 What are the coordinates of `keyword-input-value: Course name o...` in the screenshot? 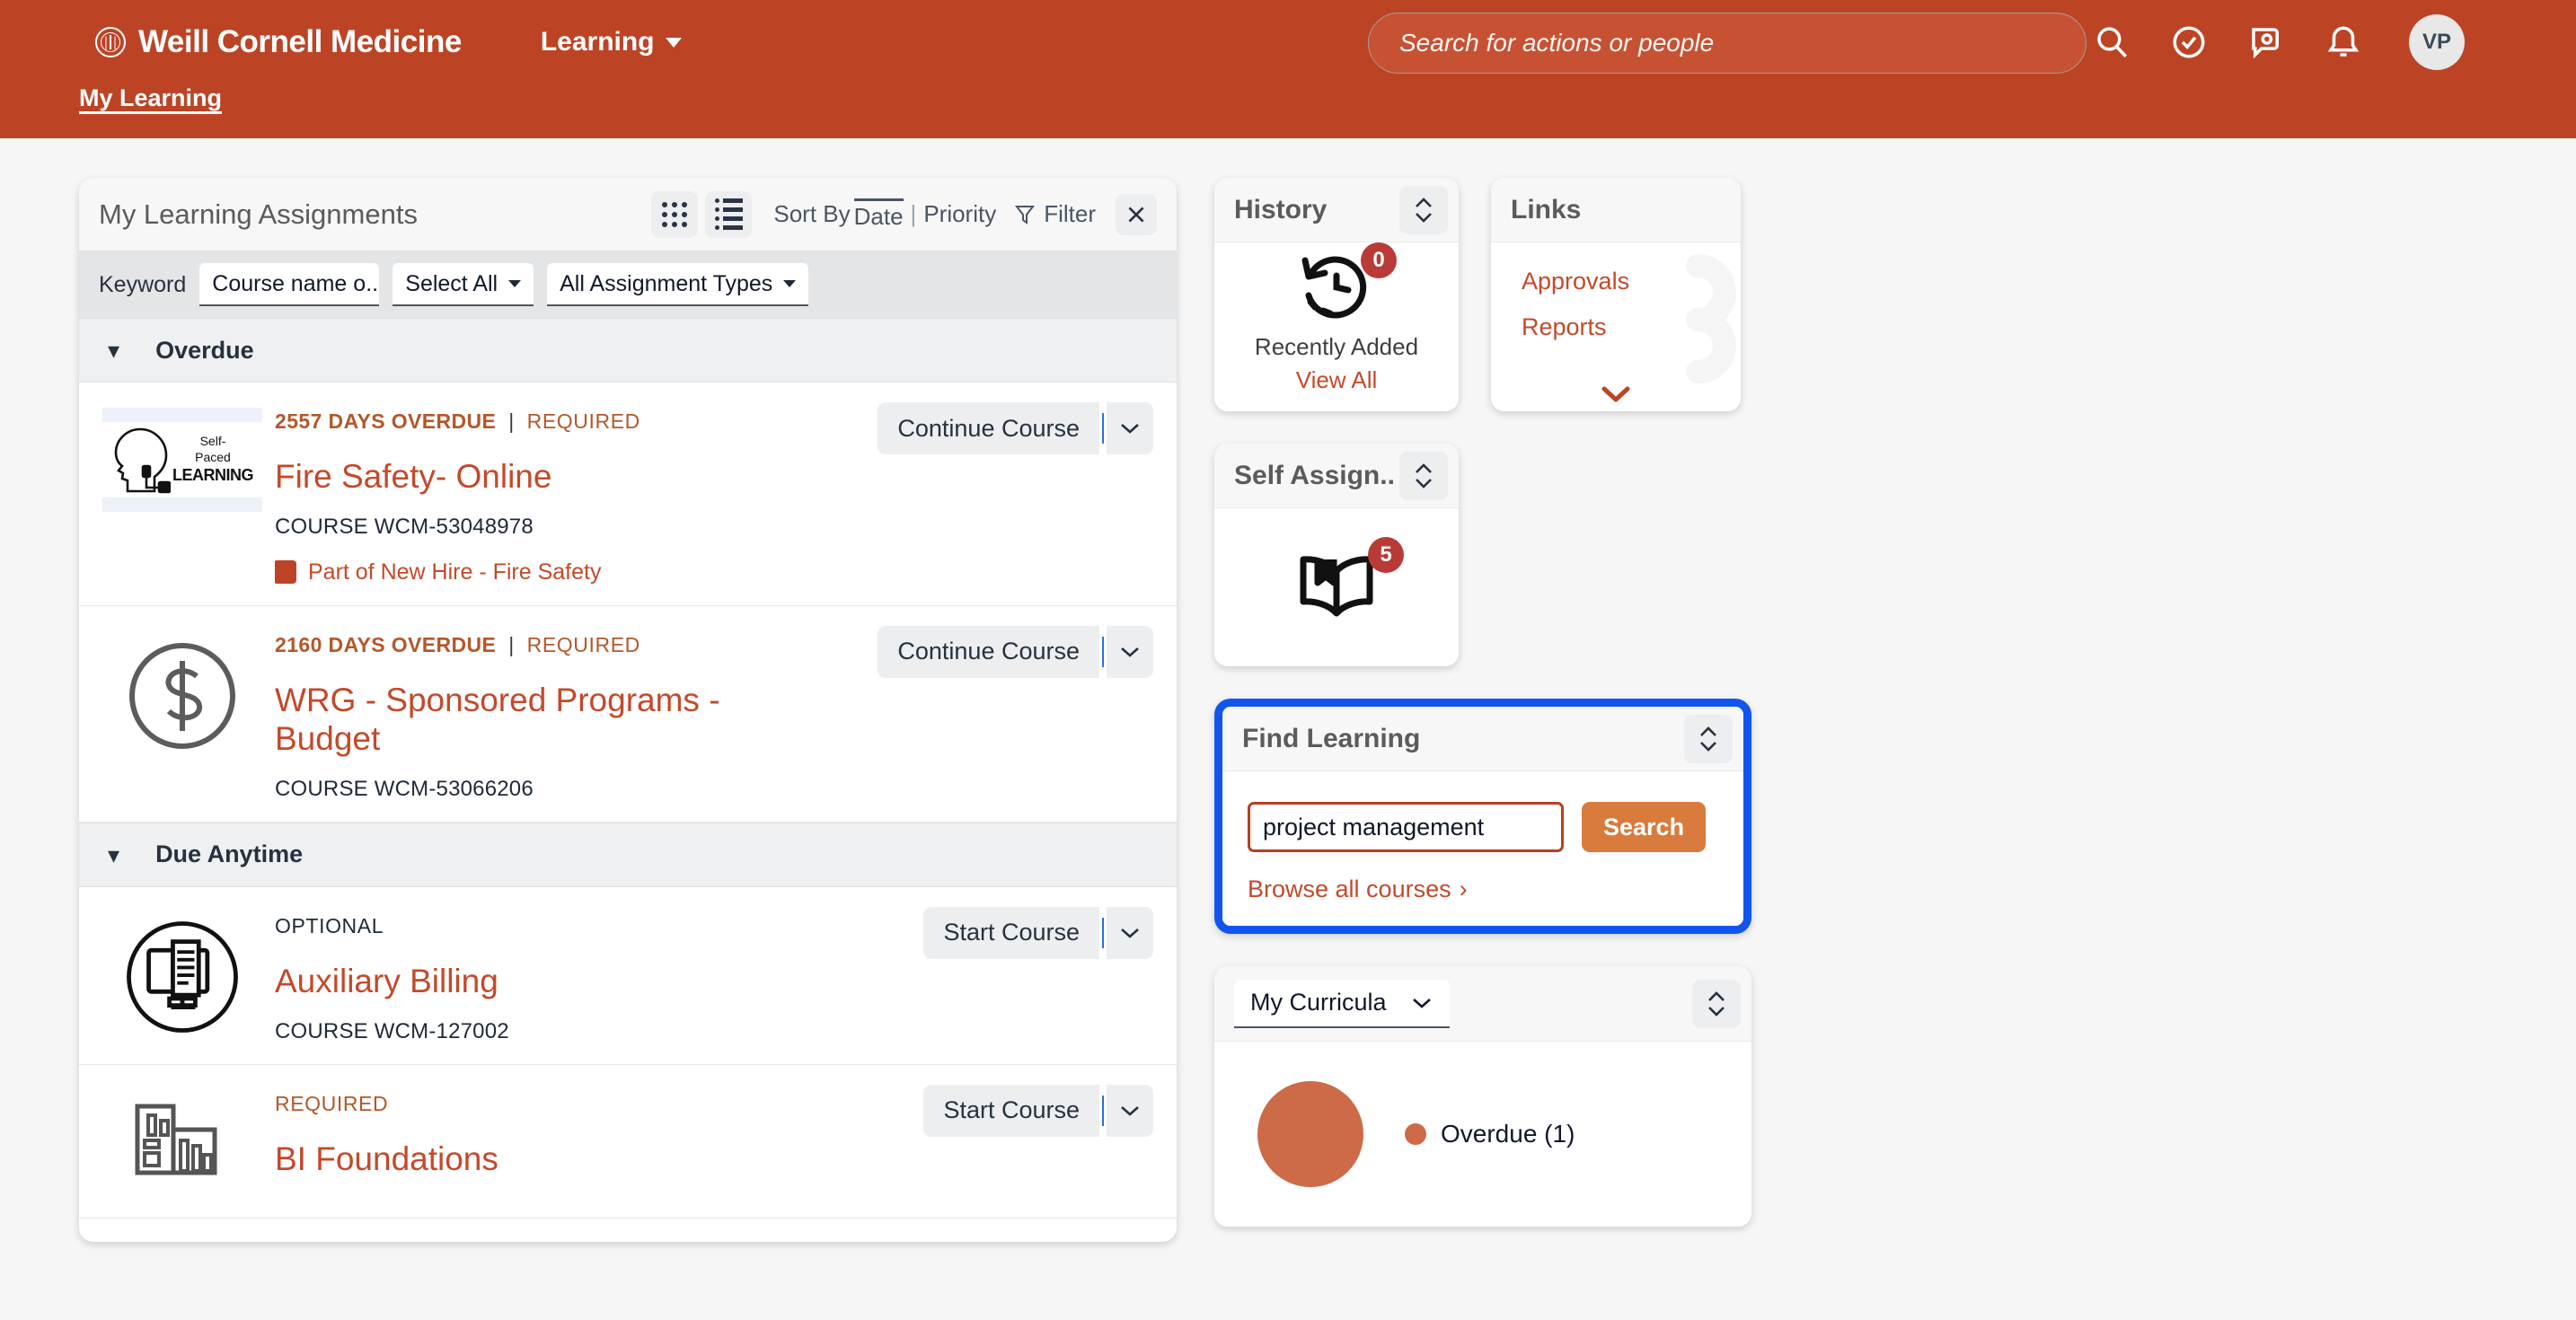 It's located at (296, 283).